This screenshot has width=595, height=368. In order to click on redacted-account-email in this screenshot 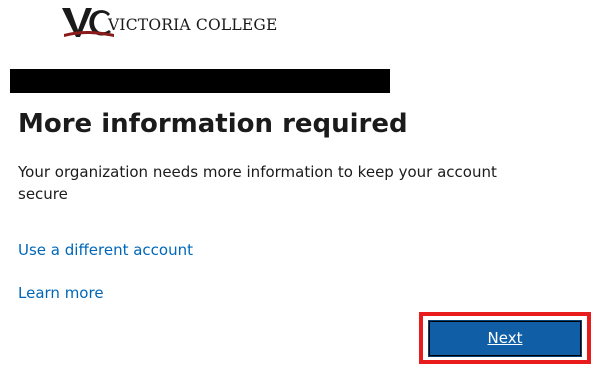, I will do `click(200, 81)`.